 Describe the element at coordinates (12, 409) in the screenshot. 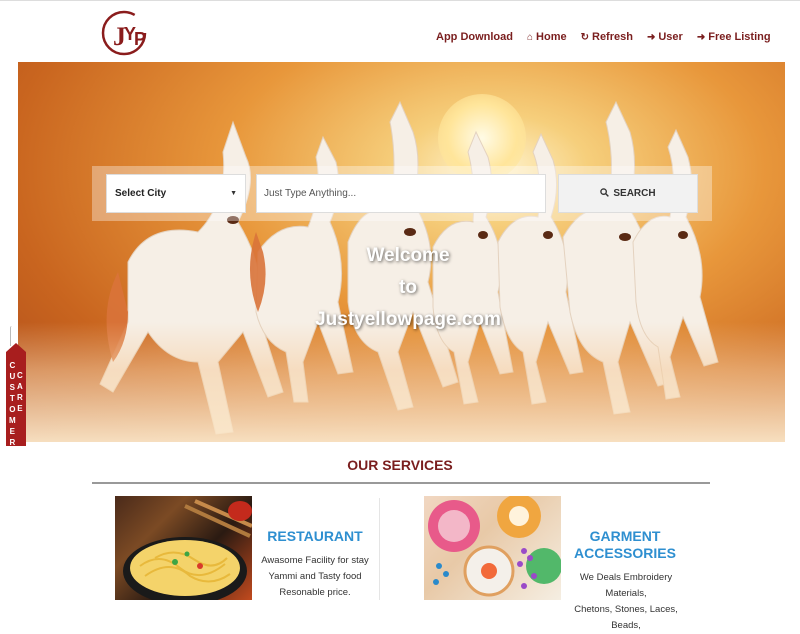

I see `tag-letter: O` at that location.